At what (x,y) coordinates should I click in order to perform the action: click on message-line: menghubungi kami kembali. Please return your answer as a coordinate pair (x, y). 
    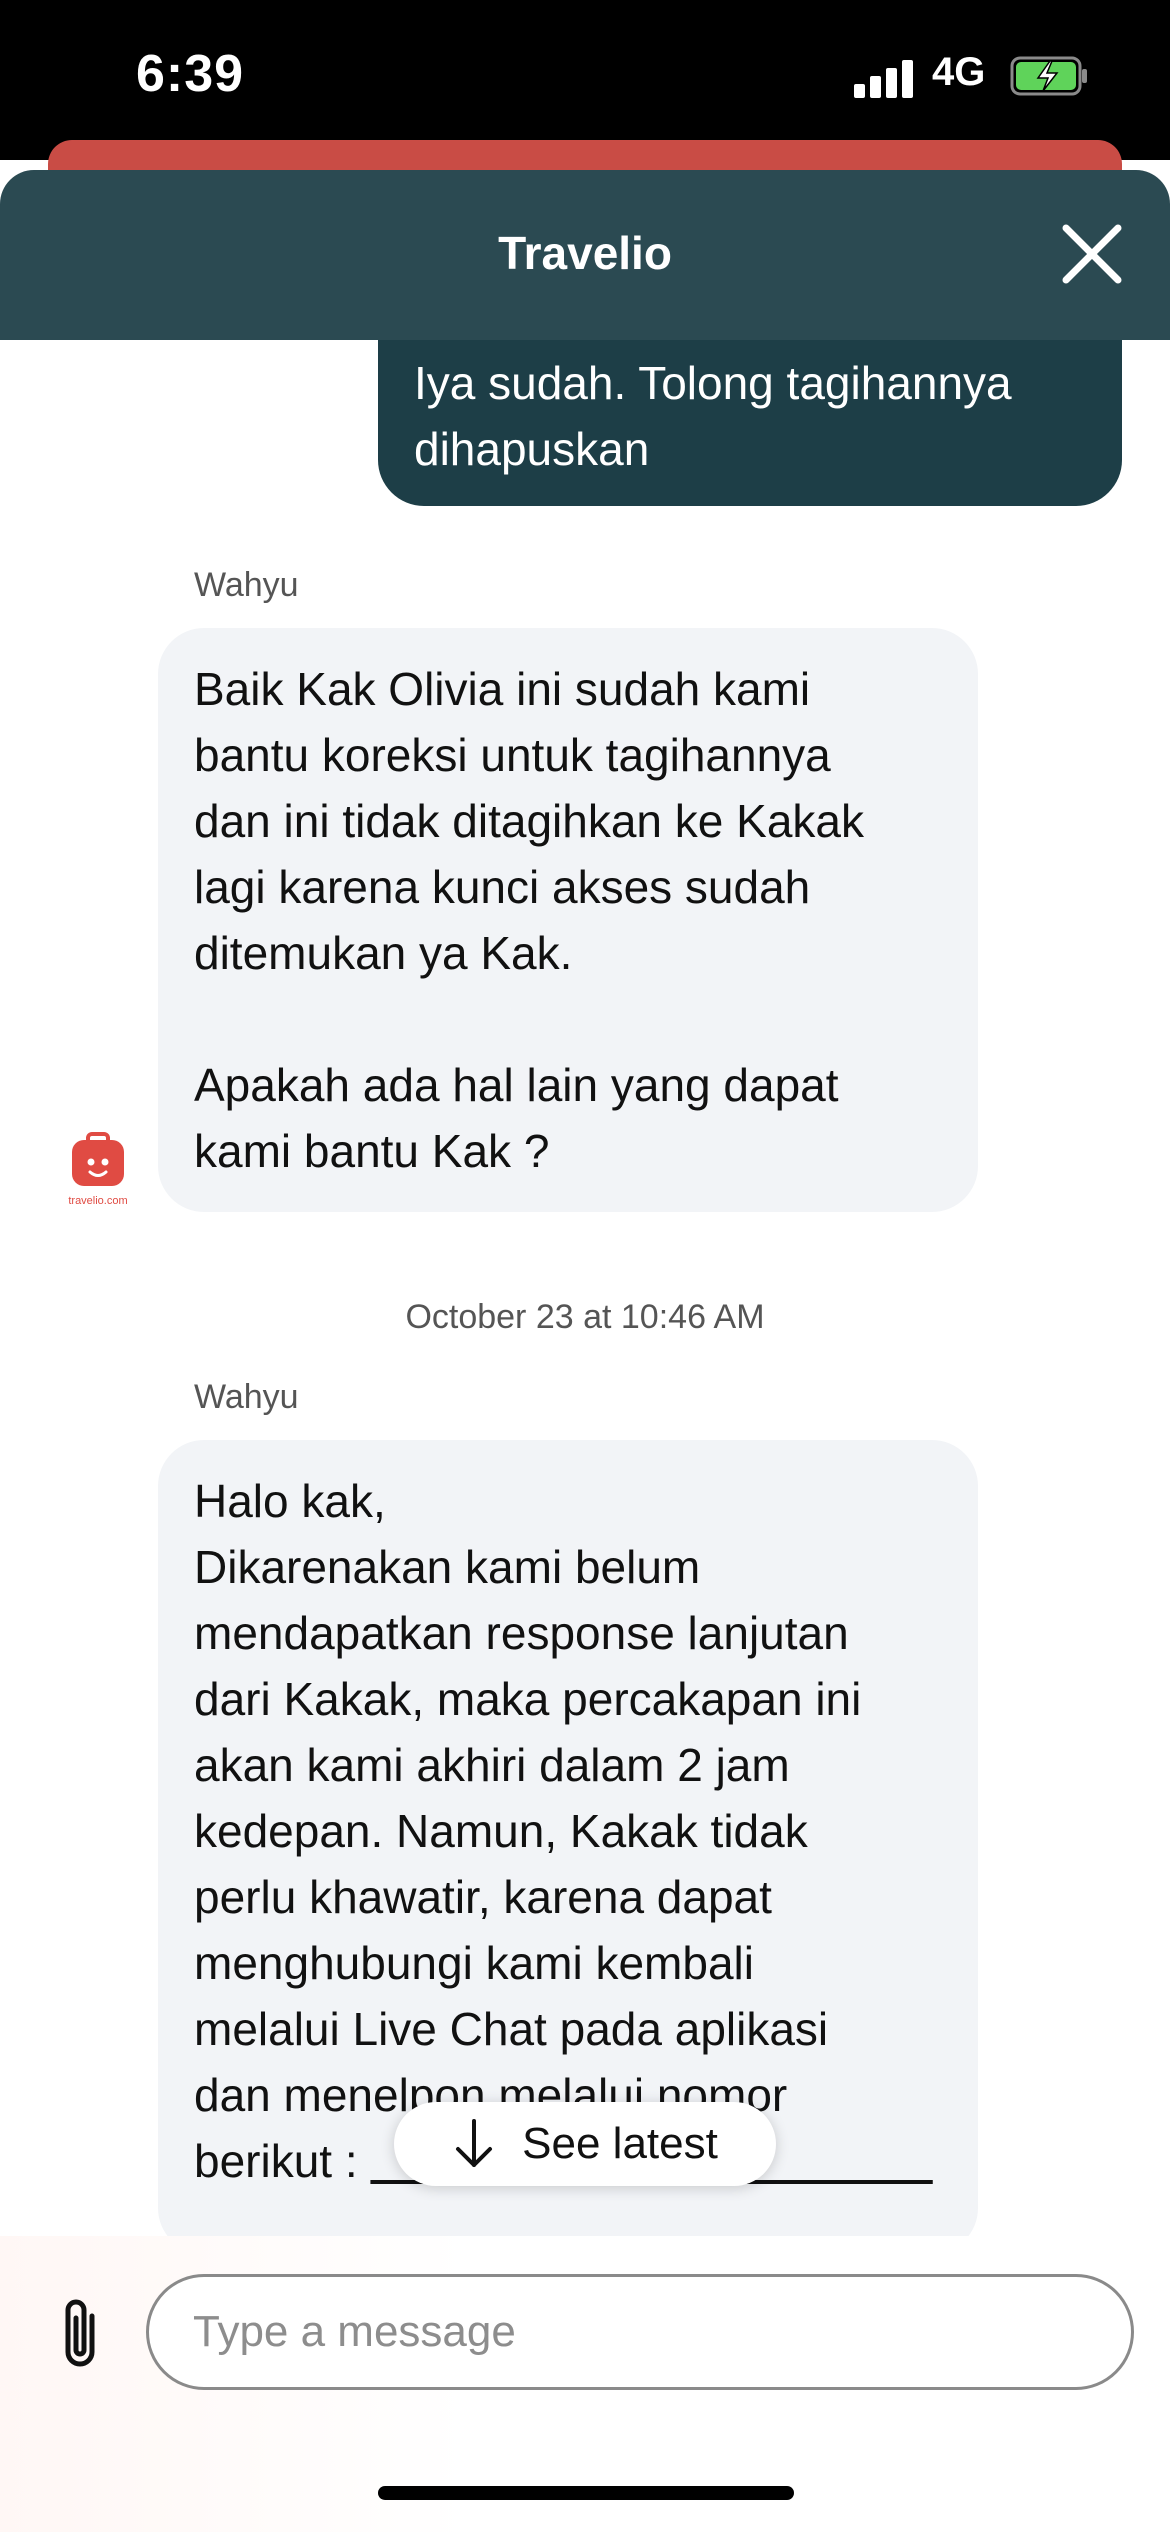
    Looking at the image, I should click on (474, 1963).